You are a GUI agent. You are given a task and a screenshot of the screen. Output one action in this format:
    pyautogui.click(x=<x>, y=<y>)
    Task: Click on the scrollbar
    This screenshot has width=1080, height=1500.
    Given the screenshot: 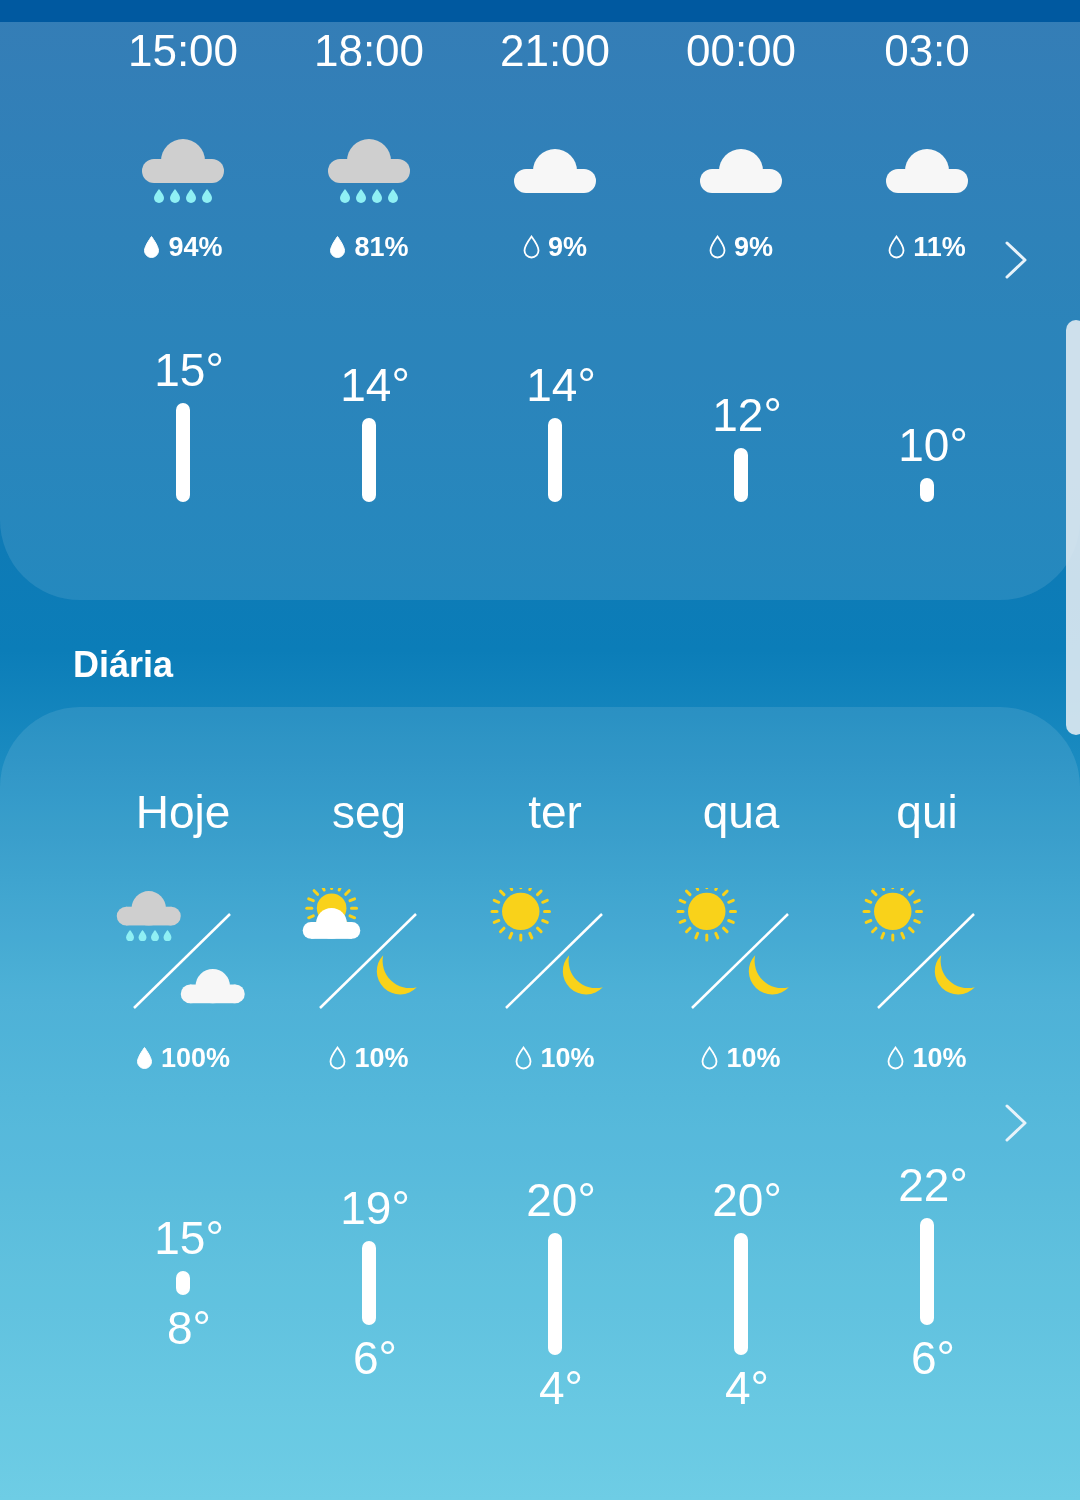 What is the action you would take?
    pyautogui.click(x=1073, y=527)
    